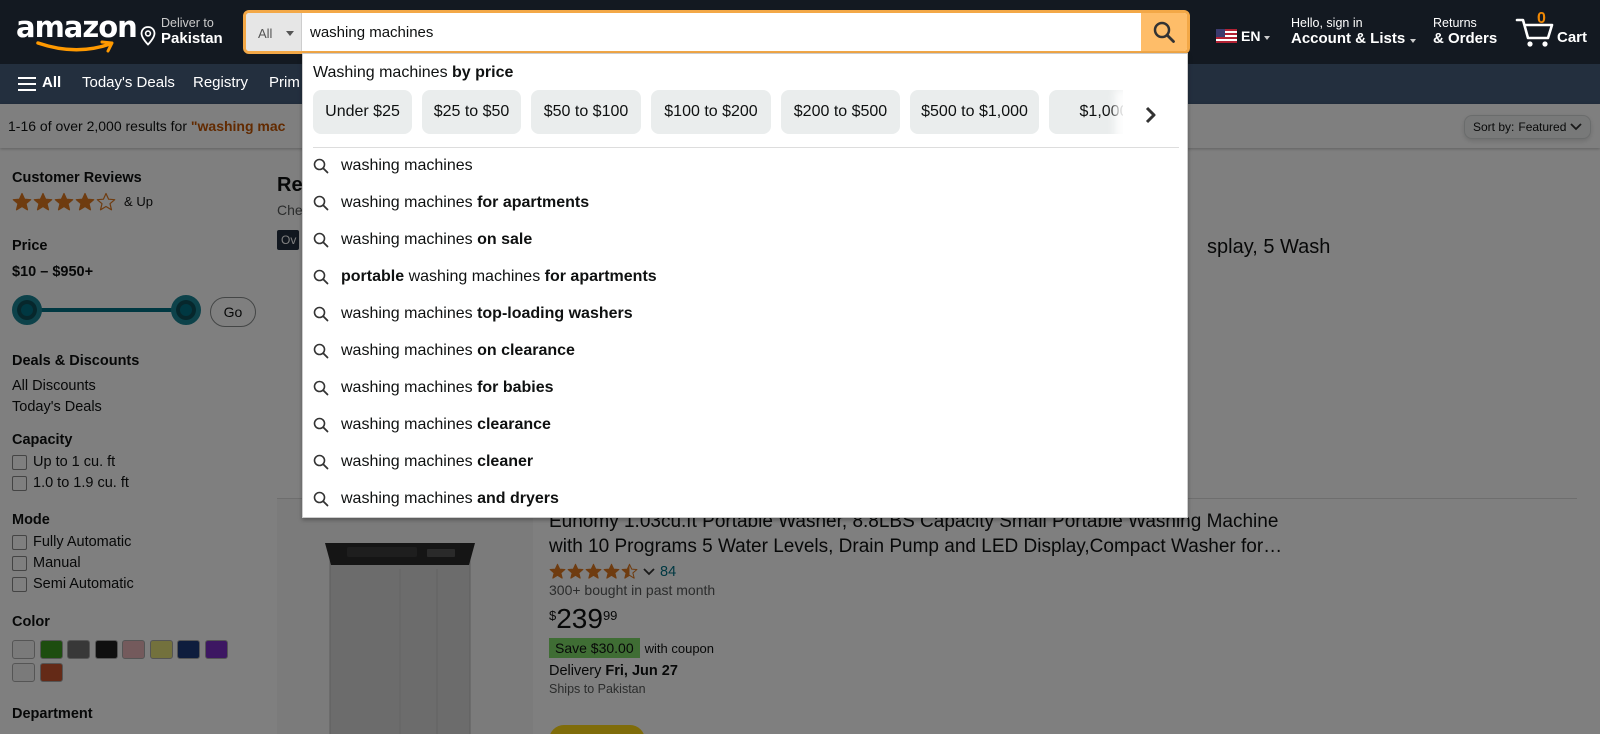  I want to click on returns-orders-link: Returns & Orders, so click(1465, 32).